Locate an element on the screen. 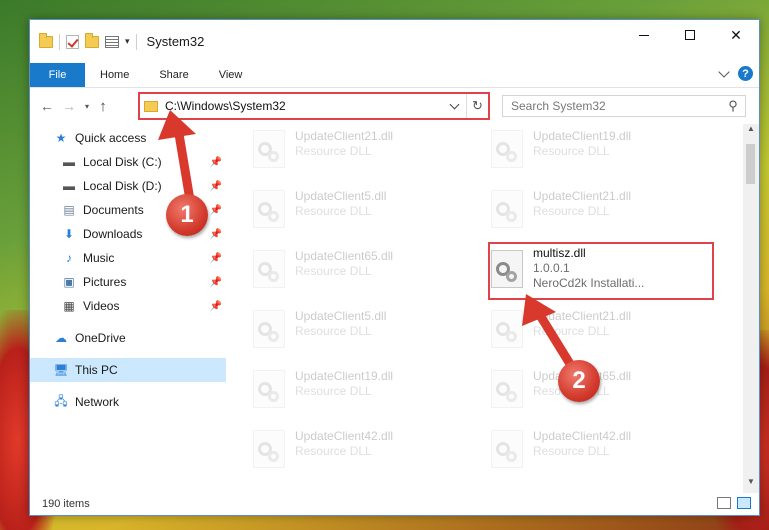 The image size is (769, 530). search-box: Search System32 ⚲ is located at coordinates (624, 106).